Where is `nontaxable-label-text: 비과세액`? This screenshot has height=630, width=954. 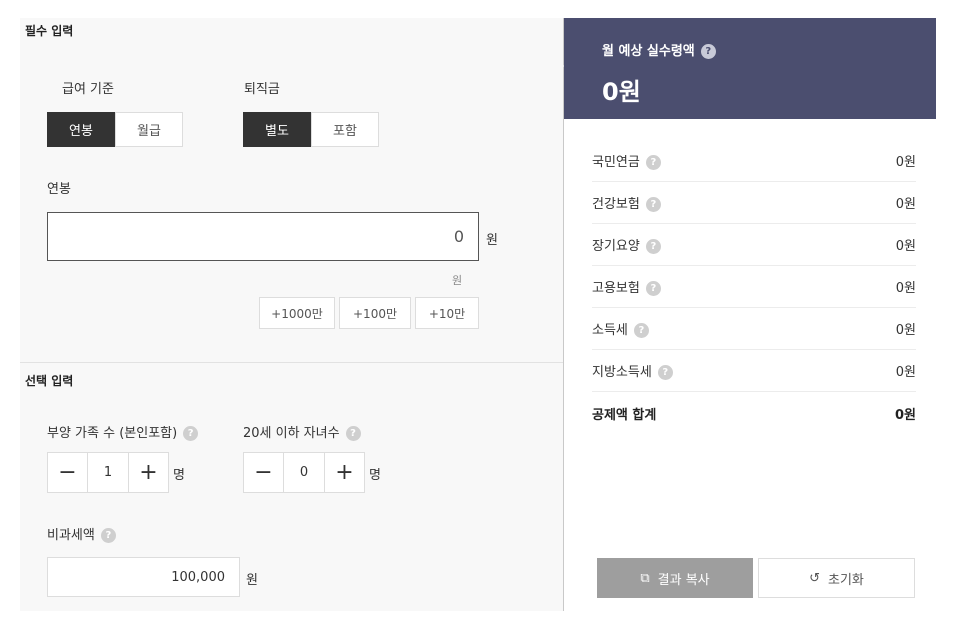 nontaxable-label-text: 비과세액 is located at coordinates (71, 535).